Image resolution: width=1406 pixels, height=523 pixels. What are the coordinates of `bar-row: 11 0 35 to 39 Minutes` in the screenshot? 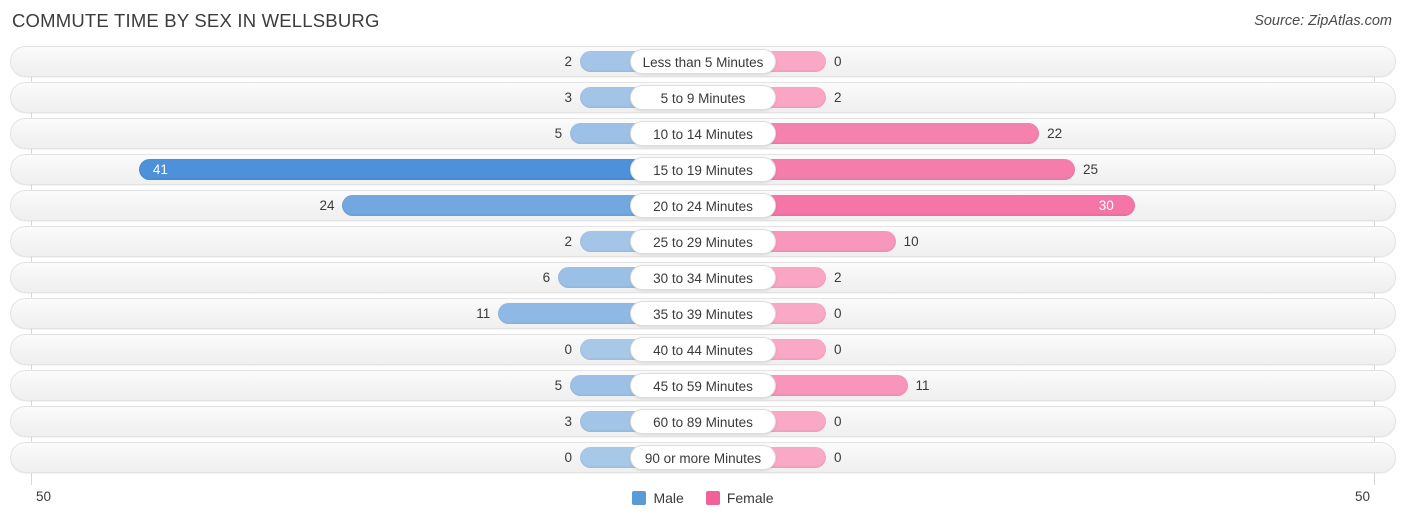 It's located at (703, 314).